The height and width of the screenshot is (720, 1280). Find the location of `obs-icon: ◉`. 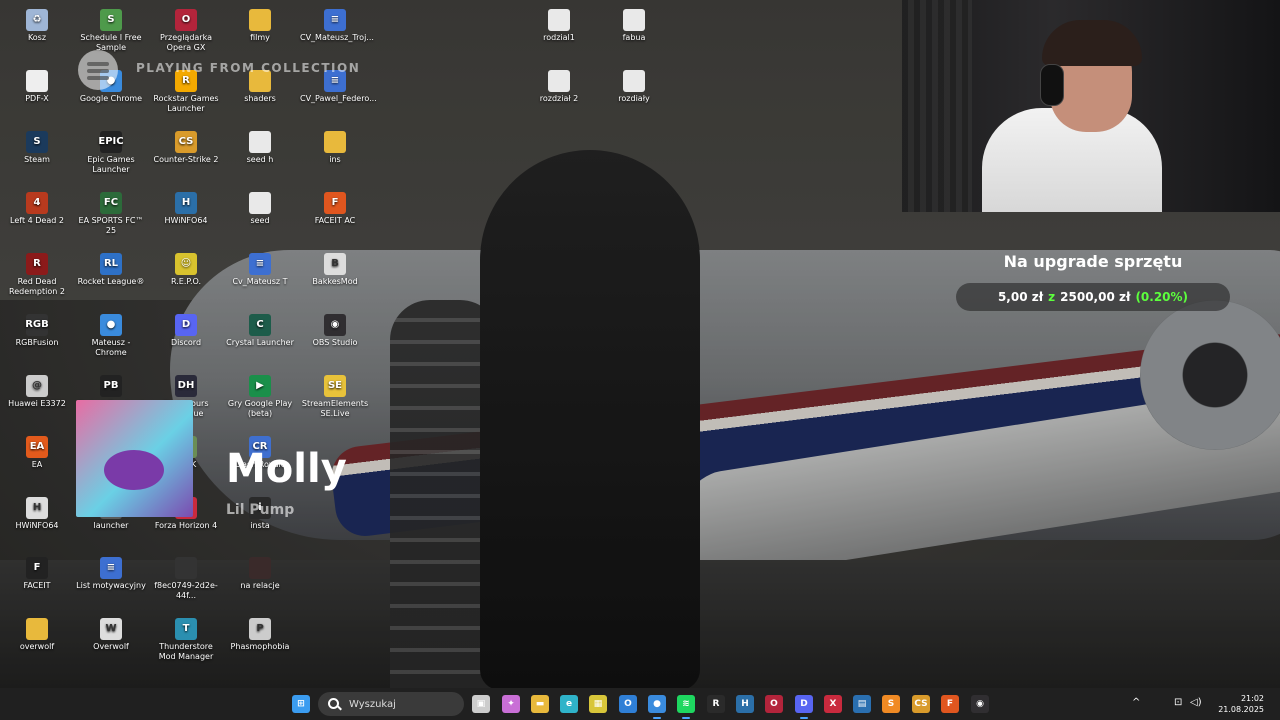

obs-icon: ◉ is located at coordinates (980, 704).